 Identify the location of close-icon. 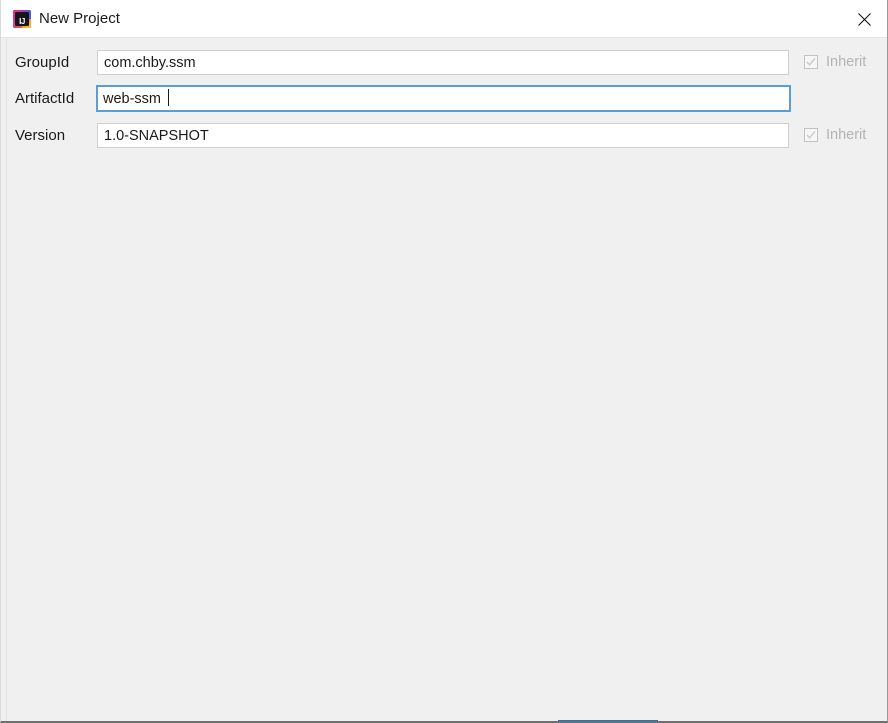
(864, 19).